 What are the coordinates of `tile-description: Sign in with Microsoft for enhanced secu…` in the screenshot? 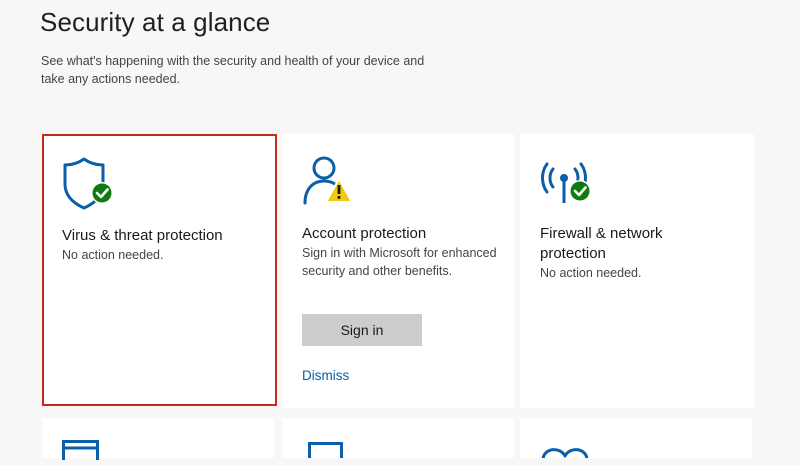 It's located at (399, 262).